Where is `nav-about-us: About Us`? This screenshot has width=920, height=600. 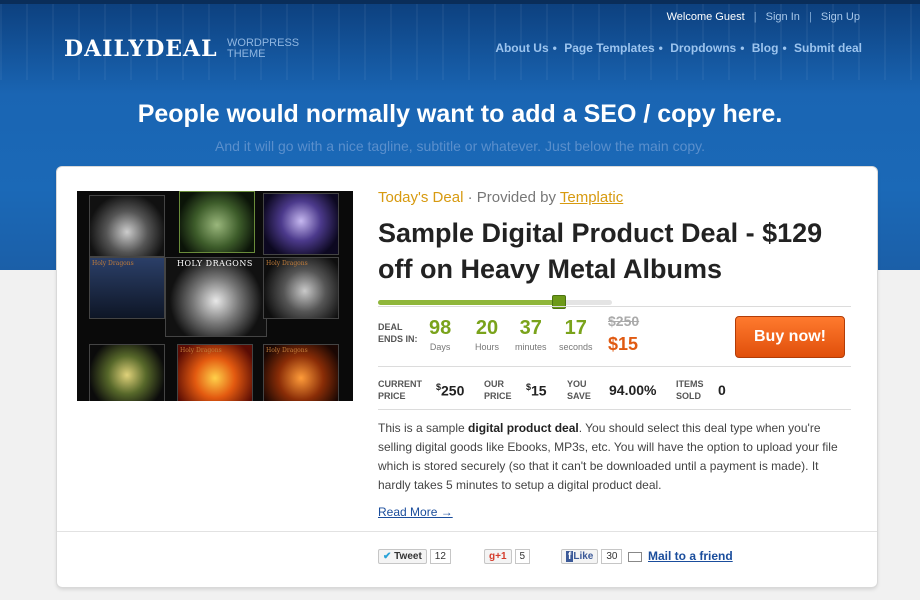
nav-about-us: About Us is located at coordinates (521, 48).